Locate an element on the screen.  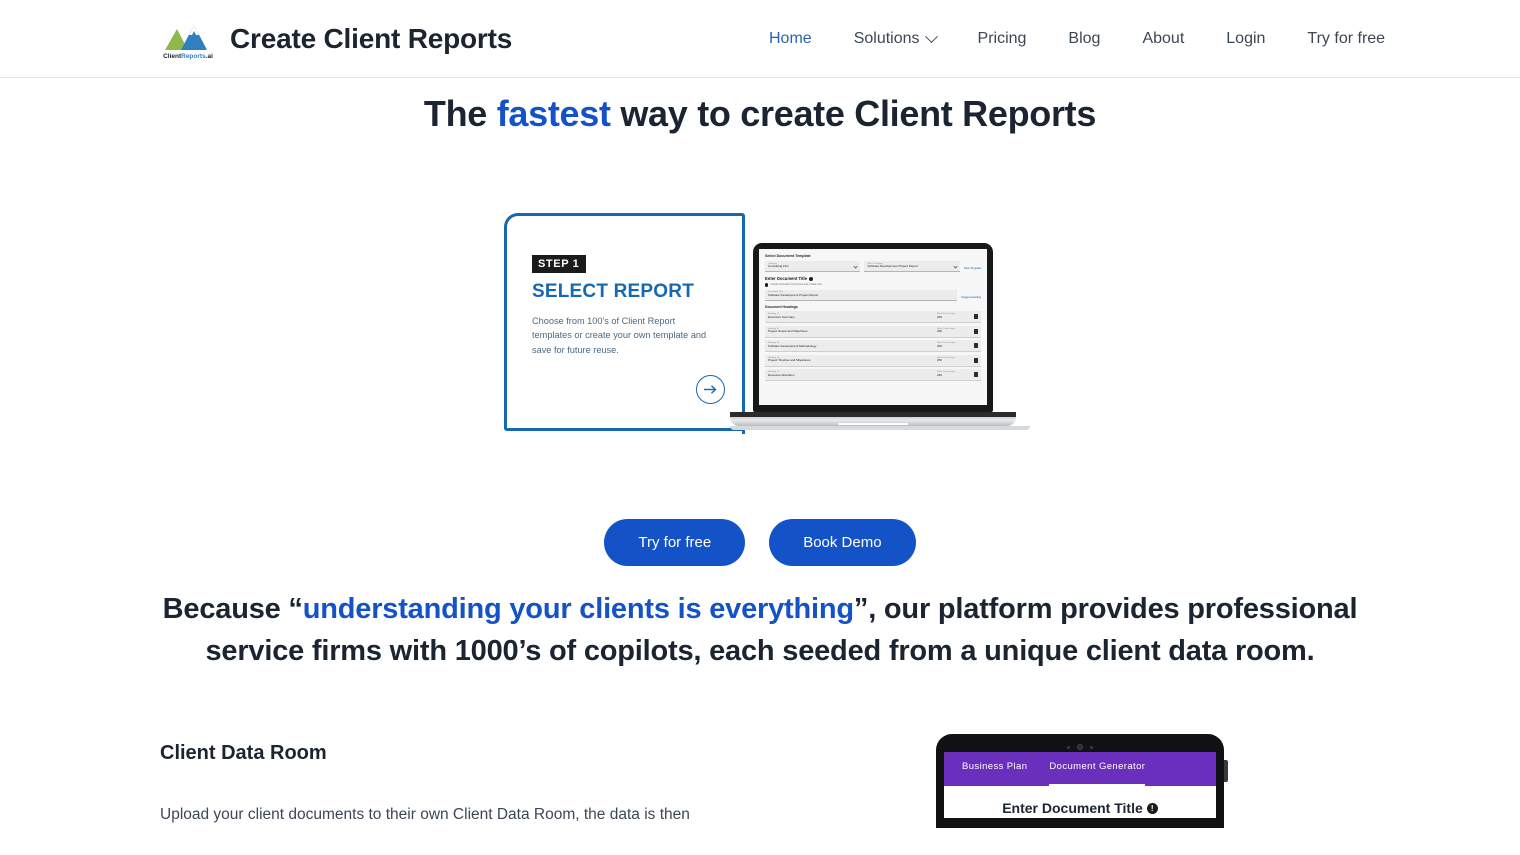
nav-item-try-for-free: Try for free is located at coordinates (1346, 39).